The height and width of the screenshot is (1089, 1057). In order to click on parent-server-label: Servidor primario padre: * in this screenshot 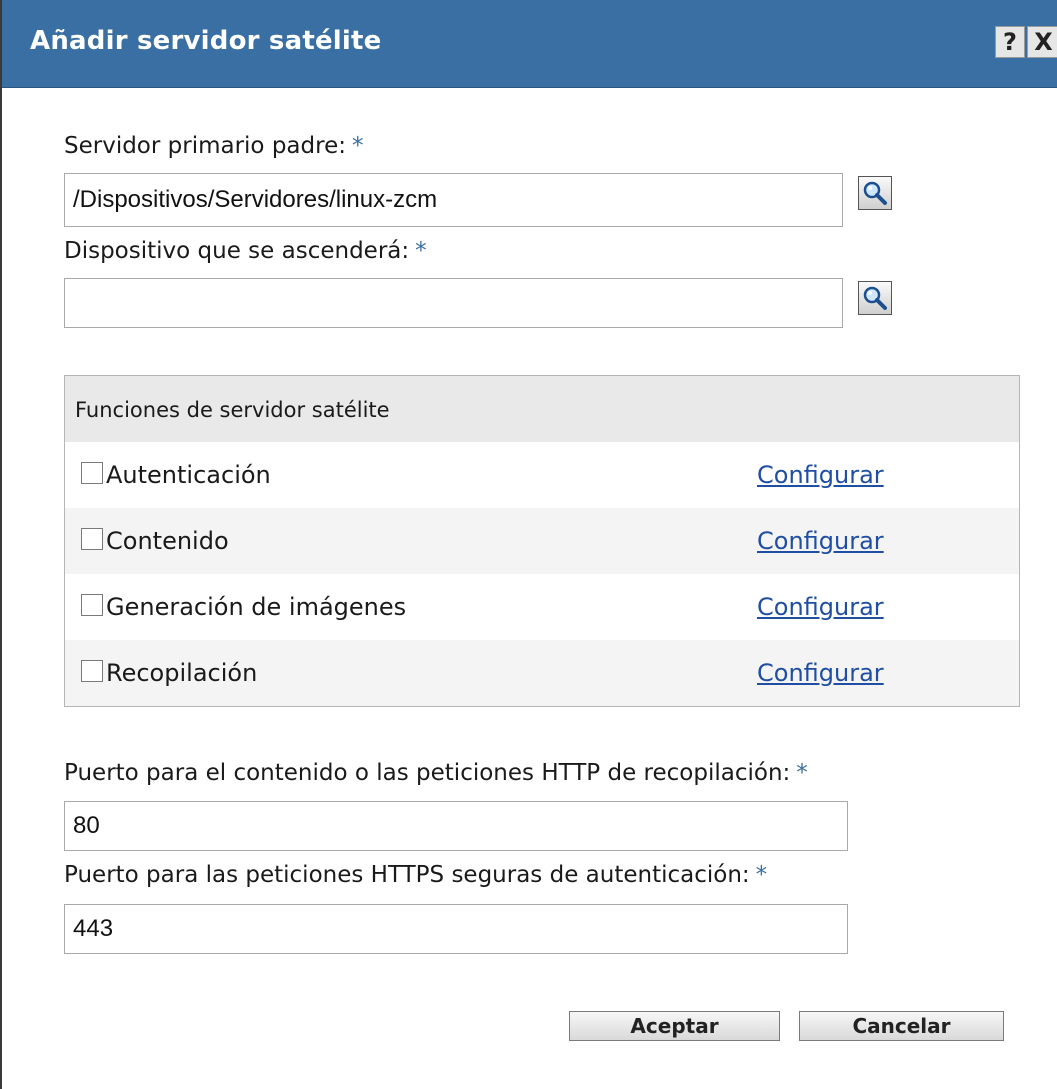, I will do `click(213, 146)`.